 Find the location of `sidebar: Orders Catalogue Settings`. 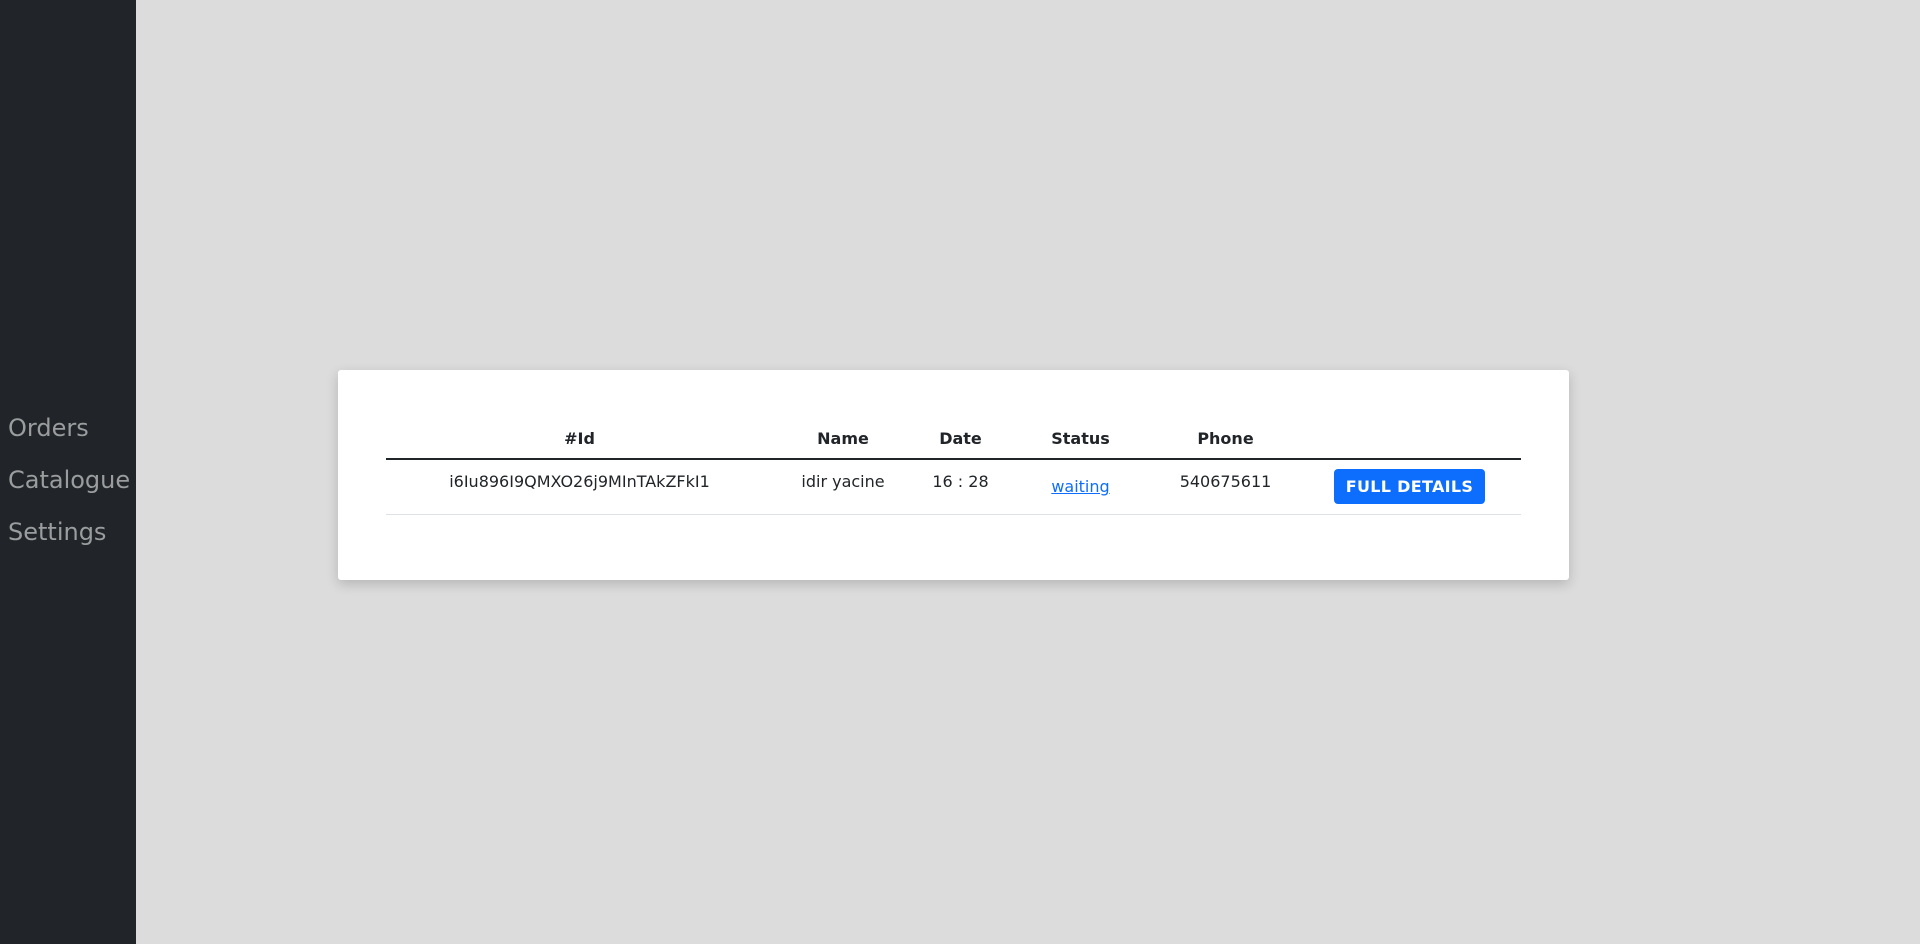

sidebar: Orders Catalogue Settings is located at coordinates (68, 472).